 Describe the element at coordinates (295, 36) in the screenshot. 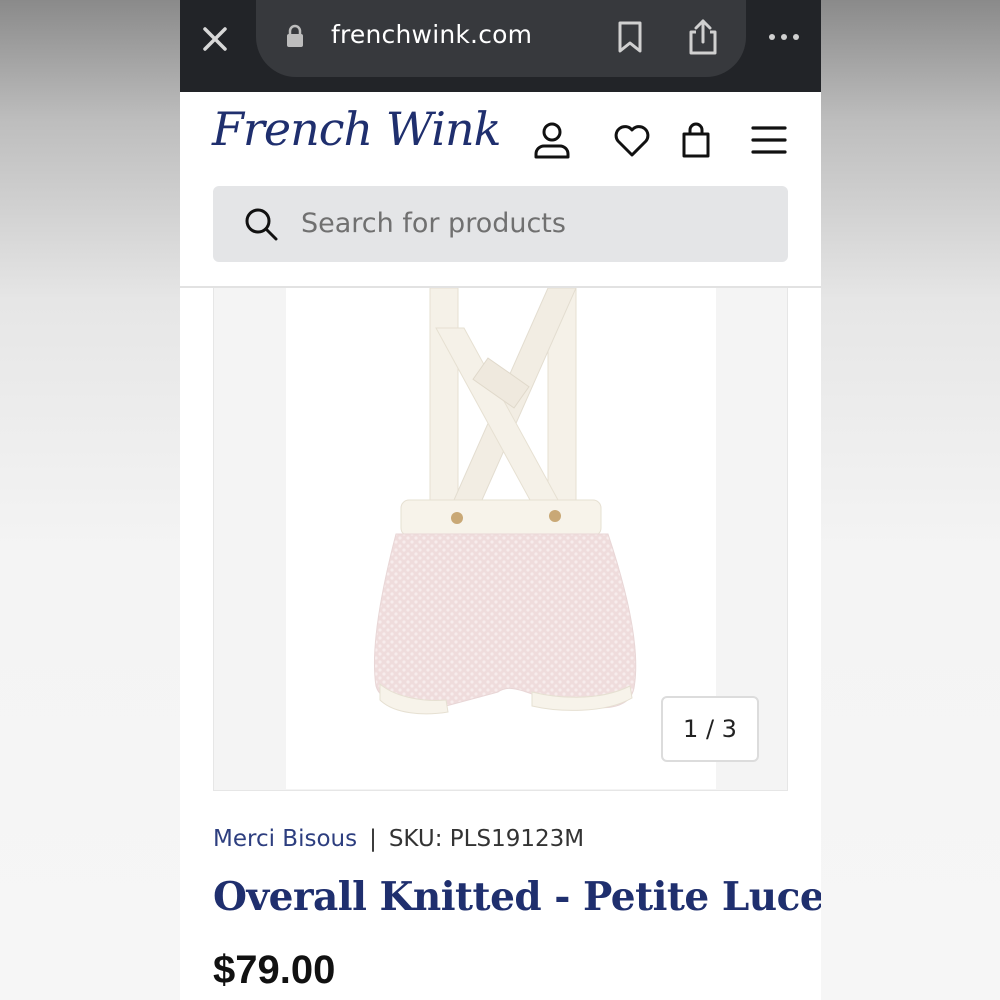

I see `lock-icon` at that location.